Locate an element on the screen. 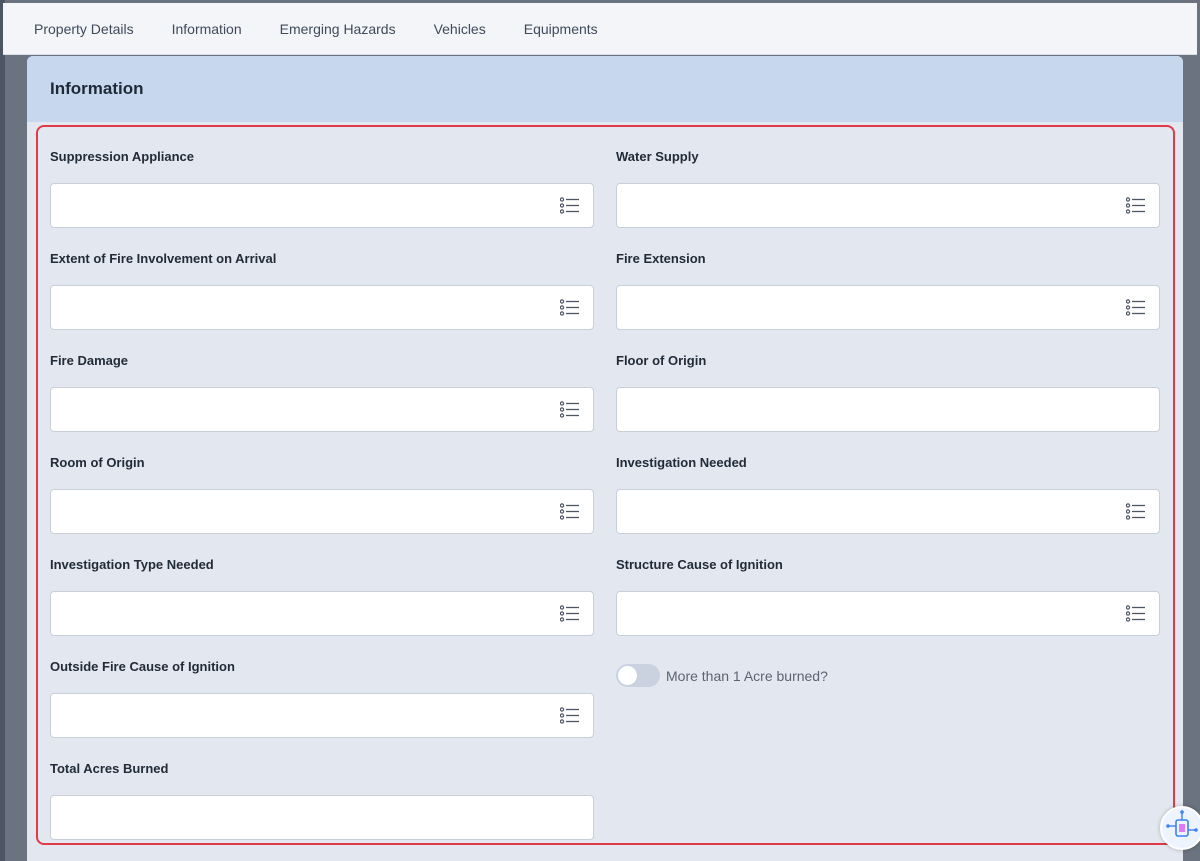 Image resolution: width=1200 pixels, height=861 pixels. room-of-origin-select is located at coordinates (322, 511).